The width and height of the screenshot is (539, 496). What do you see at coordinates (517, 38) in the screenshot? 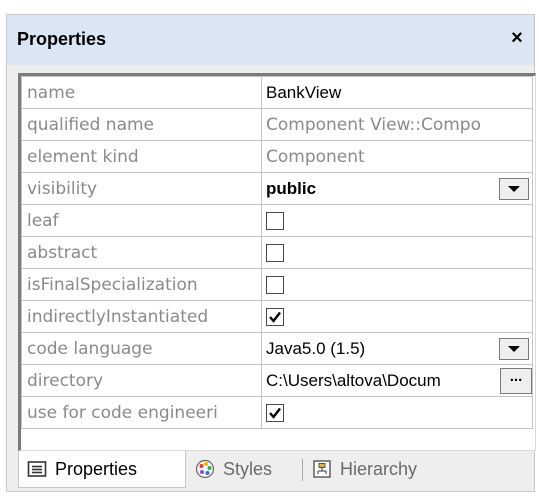
I see `close-icon: ×` at bounding box center [517, 38].